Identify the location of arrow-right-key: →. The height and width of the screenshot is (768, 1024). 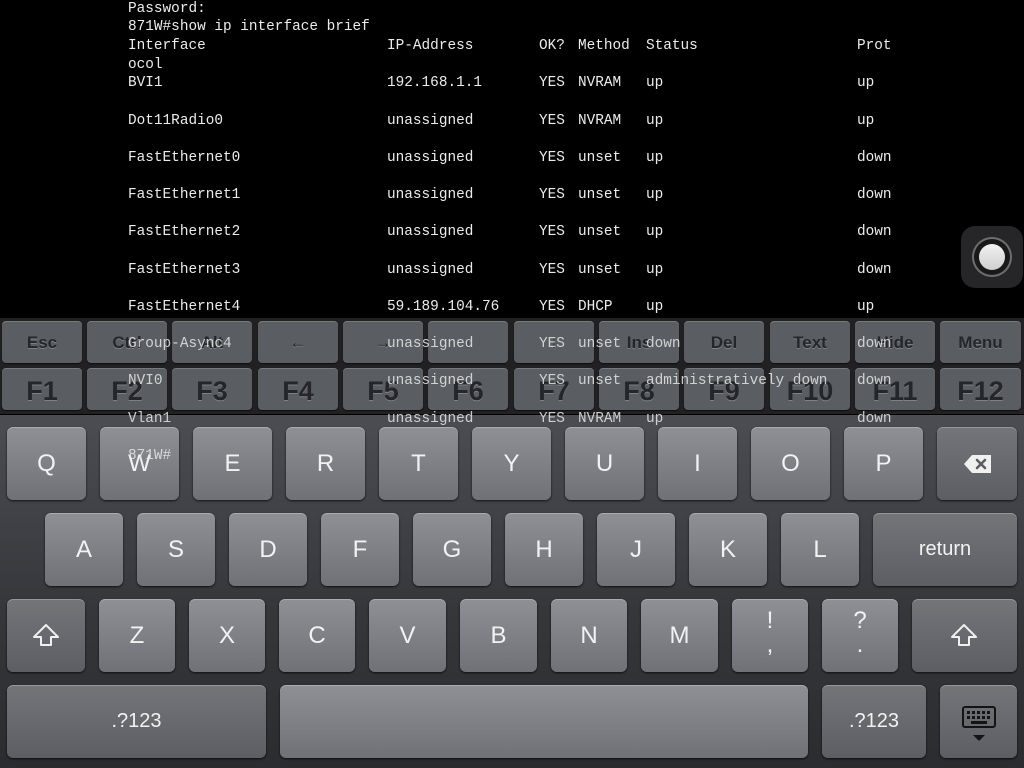
(383, 342).